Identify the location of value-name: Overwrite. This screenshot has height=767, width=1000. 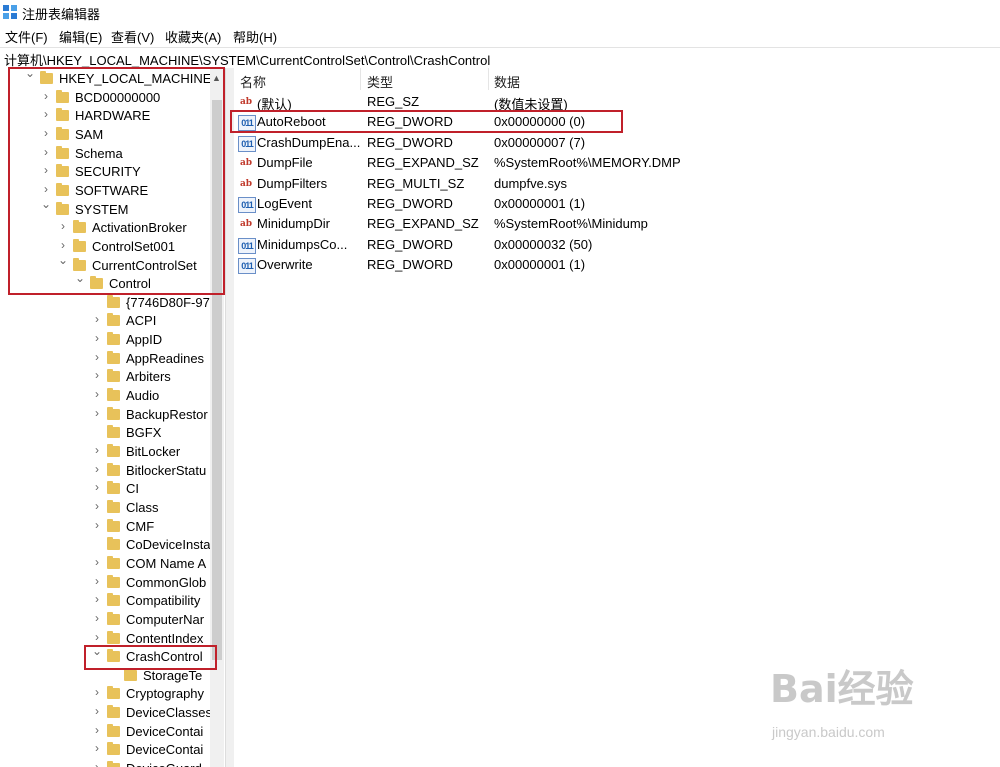
(285, 265).